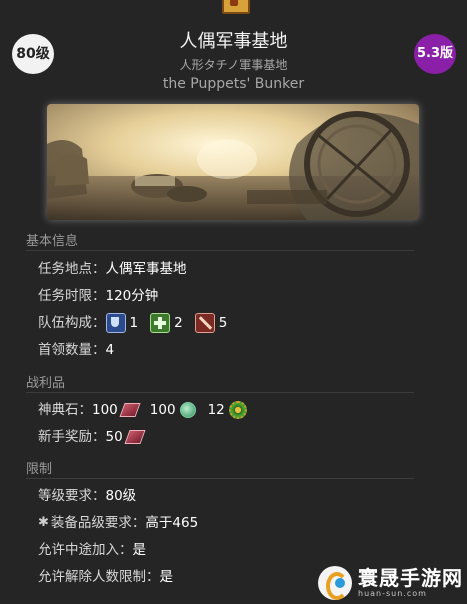 Image resolution: width=467 pixels, height=604 pixels. I want to click on time-limit-value: 120分钟, so click(132, 296).